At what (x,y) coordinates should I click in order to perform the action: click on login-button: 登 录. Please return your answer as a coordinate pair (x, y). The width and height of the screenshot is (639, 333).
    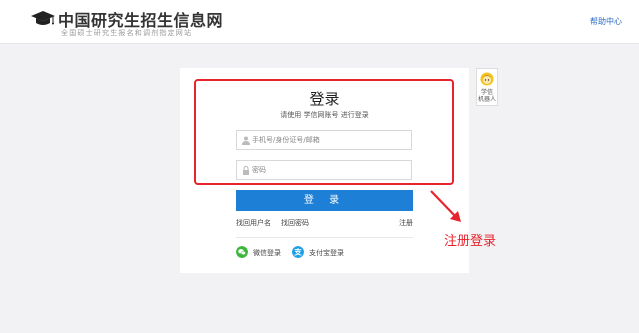
    Looking at the image, I should click on (324, 200).